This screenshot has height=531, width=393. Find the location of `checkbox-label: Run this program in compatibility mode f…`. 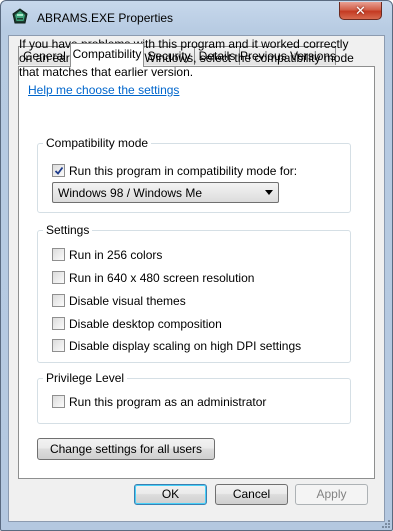

checkbox-label: Run this program in compatibility mode f… is located at coordinates (183, 171).